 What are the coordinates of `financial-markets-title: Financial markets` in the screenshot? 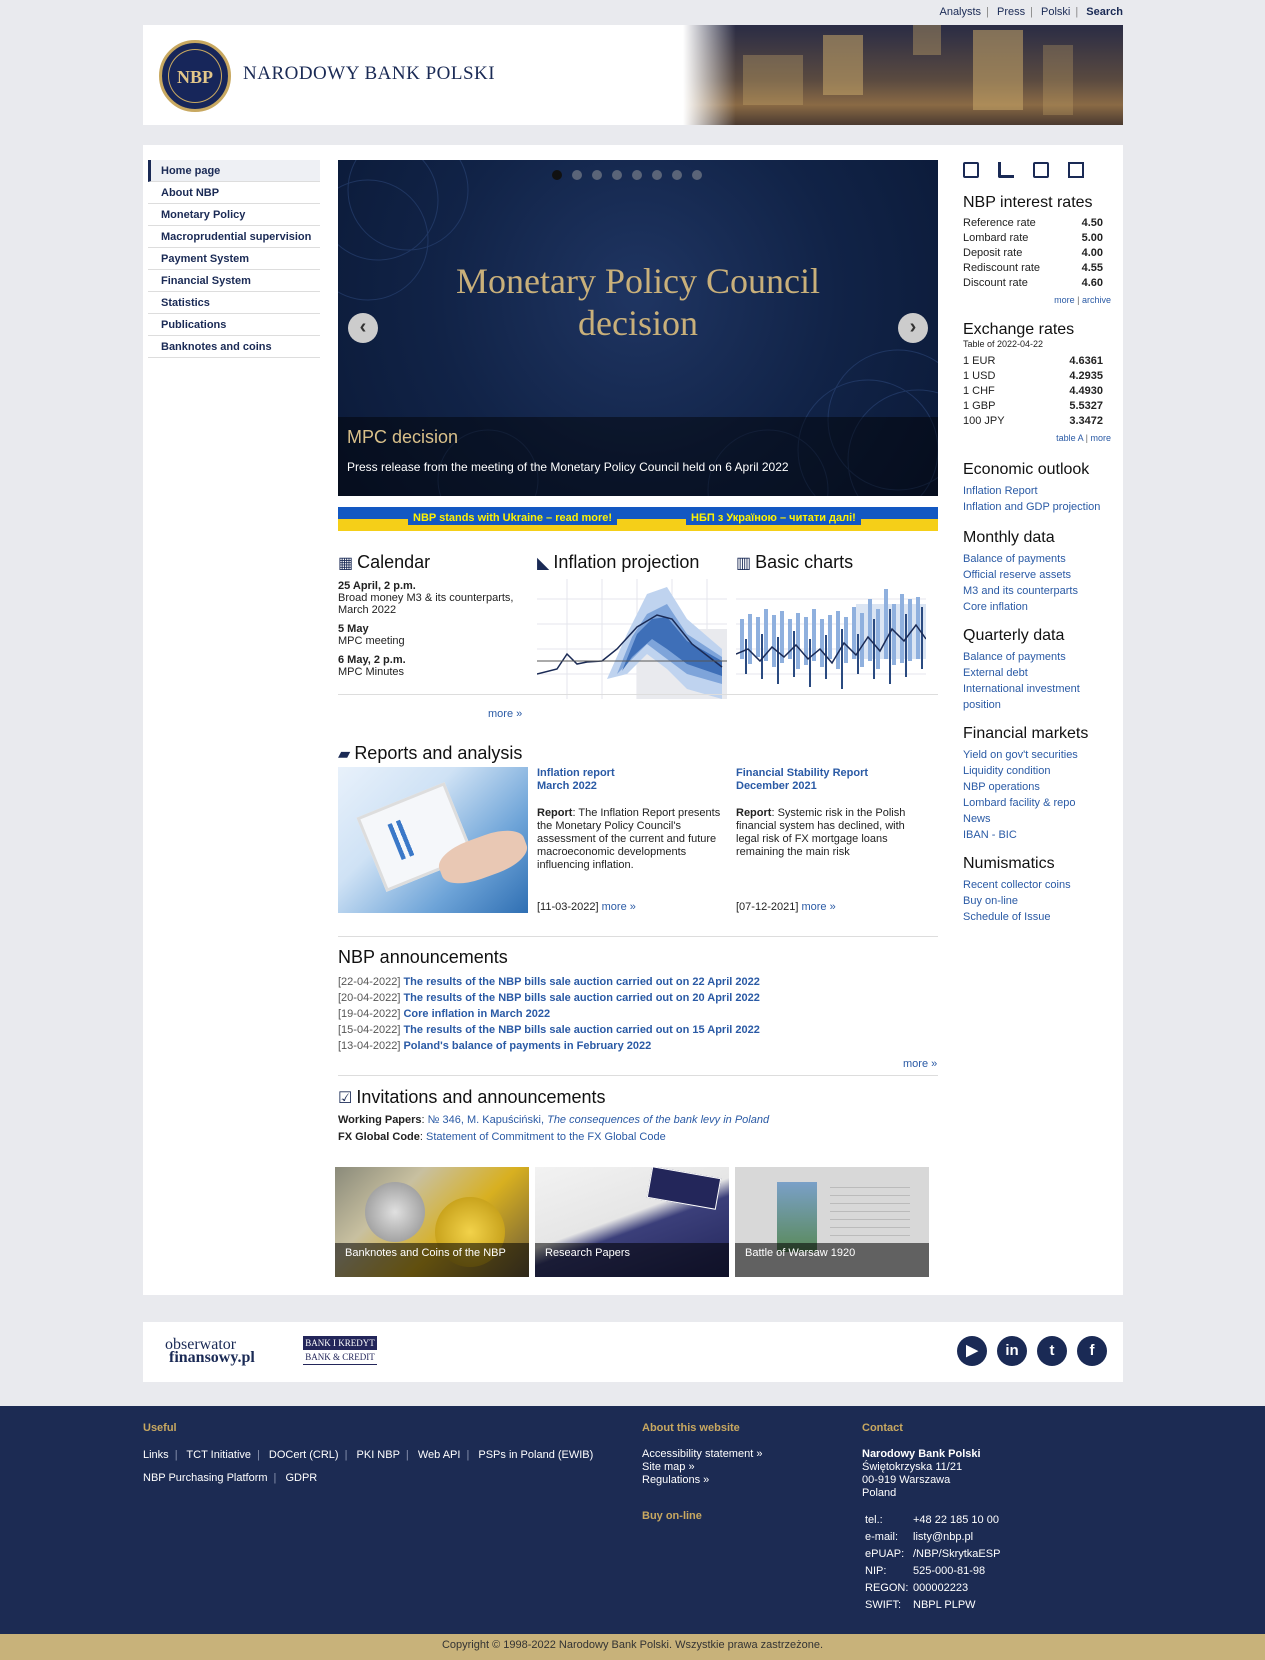 It's located at (1026, 733).